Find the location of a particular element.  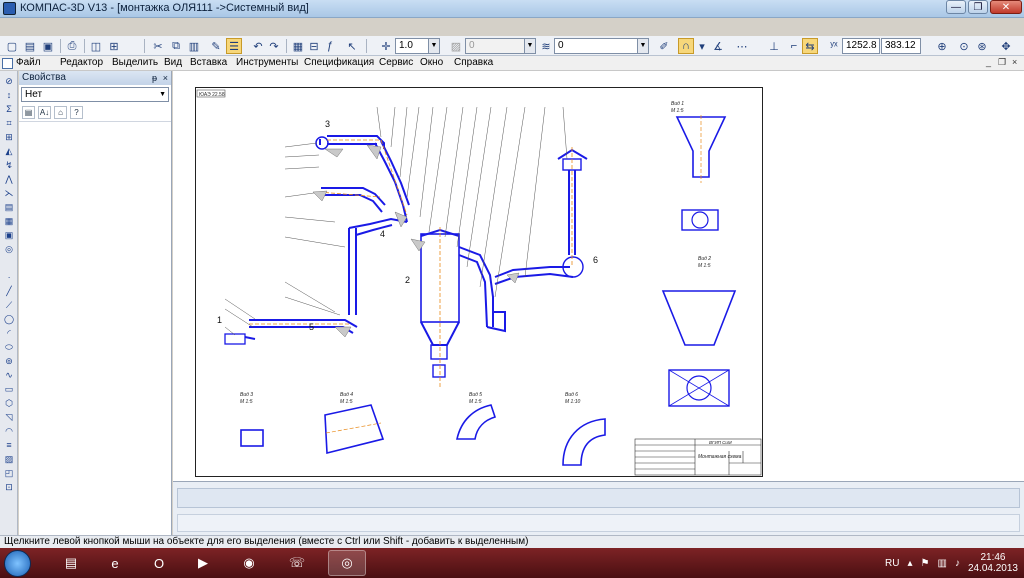

open-folder-icon: ▤ is located at coordinates (30, 46).